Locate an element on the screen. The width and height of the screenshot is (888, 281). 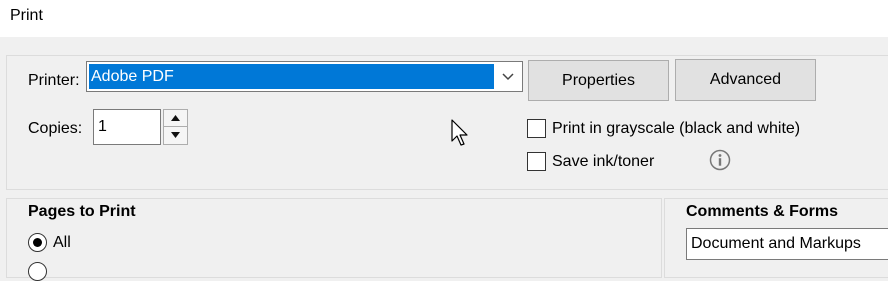
caret-down-icon is located at coordinates (175, 135).